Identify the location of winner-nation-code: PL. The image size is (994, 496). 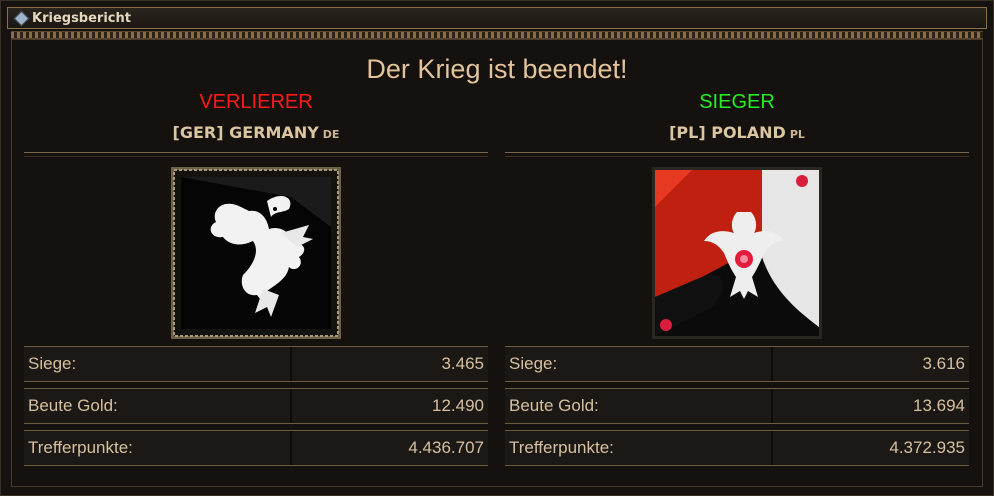
(797, 134).